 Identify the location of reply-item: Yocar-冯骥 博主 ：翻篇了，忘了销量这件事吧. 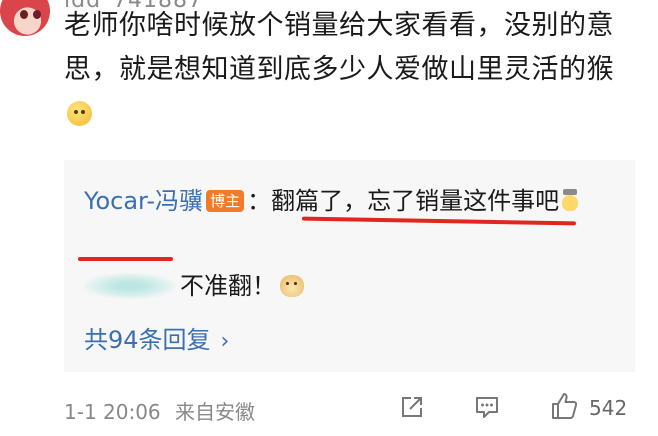
(354, 201).